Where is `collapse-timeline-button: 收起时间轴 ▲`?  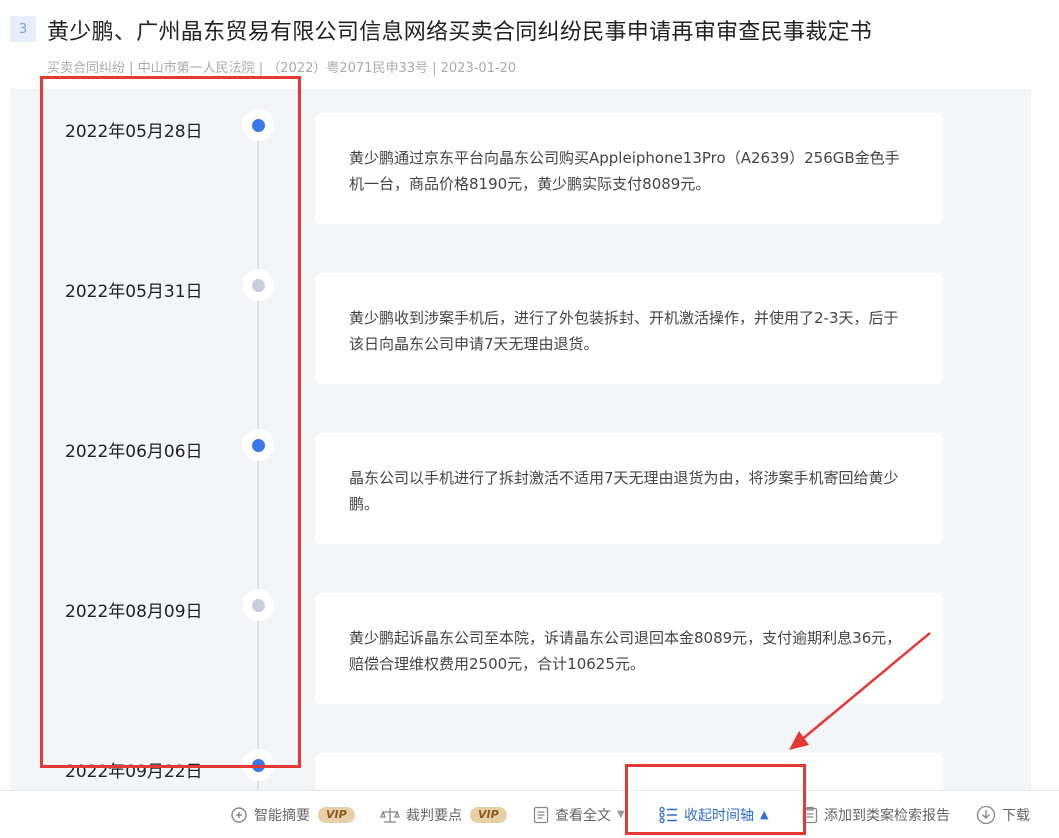 collapse-timeline-button: 收起时间轴 ▲ is located at coordinates (713, 814).